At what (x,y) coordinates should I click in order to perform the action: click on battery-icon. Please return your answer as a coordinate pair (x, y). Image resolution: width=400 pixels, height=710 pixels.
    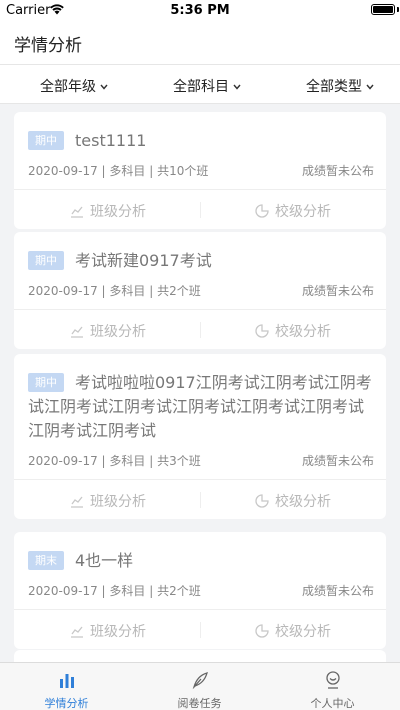
    Looking at the image, I should click on (383, 9).